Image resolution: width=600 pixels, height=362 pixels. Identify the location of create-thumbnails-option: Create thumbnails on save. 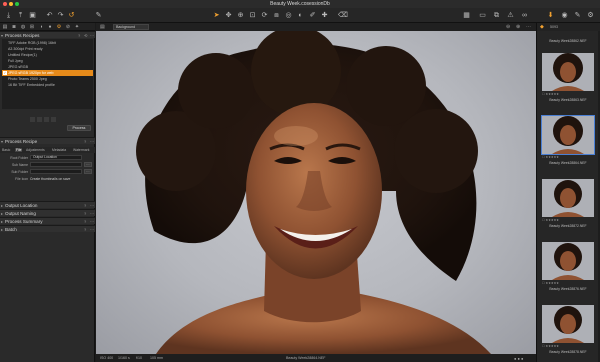
(50, 179).